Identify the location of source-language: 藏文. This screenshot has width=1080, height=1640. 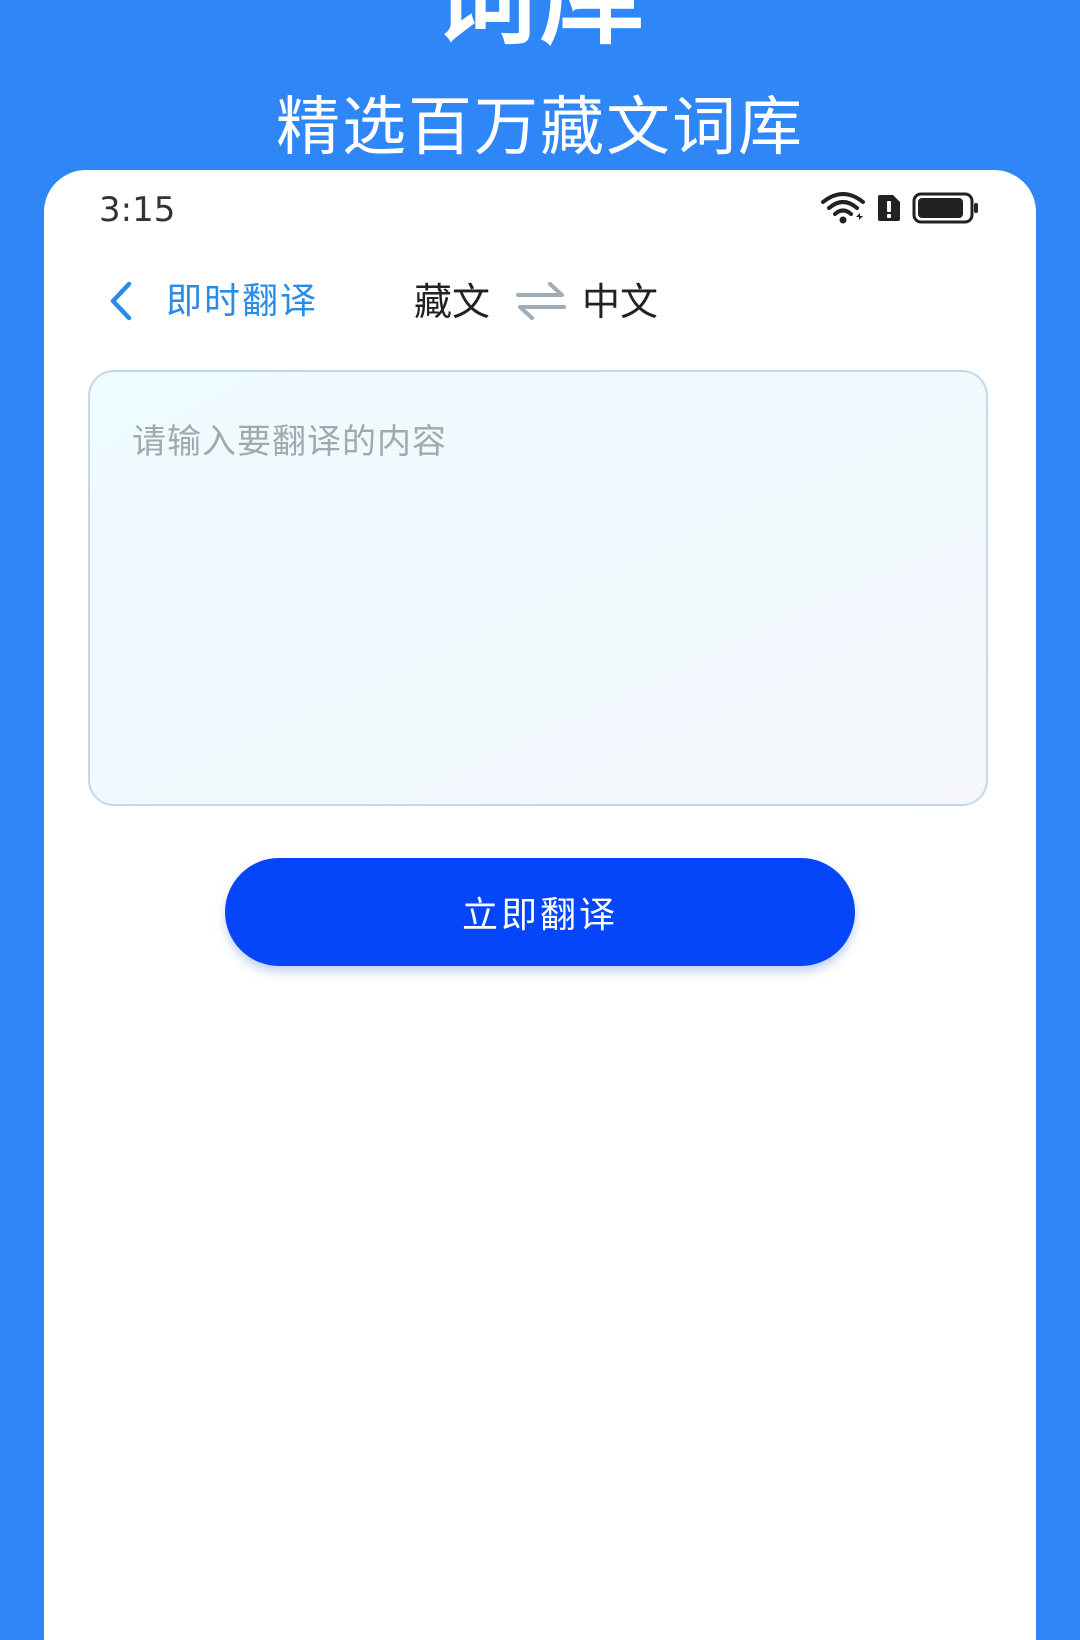
(452, 302).